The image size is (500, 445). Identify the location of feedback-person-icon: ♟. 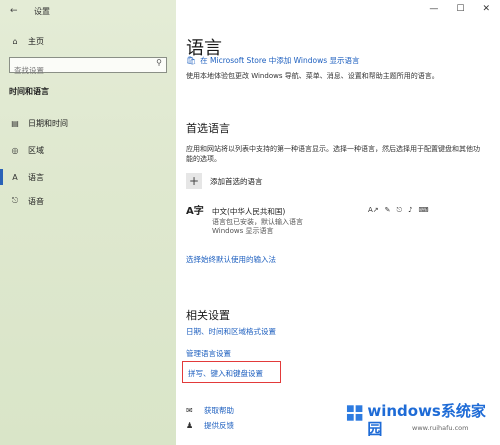
(190, 425).